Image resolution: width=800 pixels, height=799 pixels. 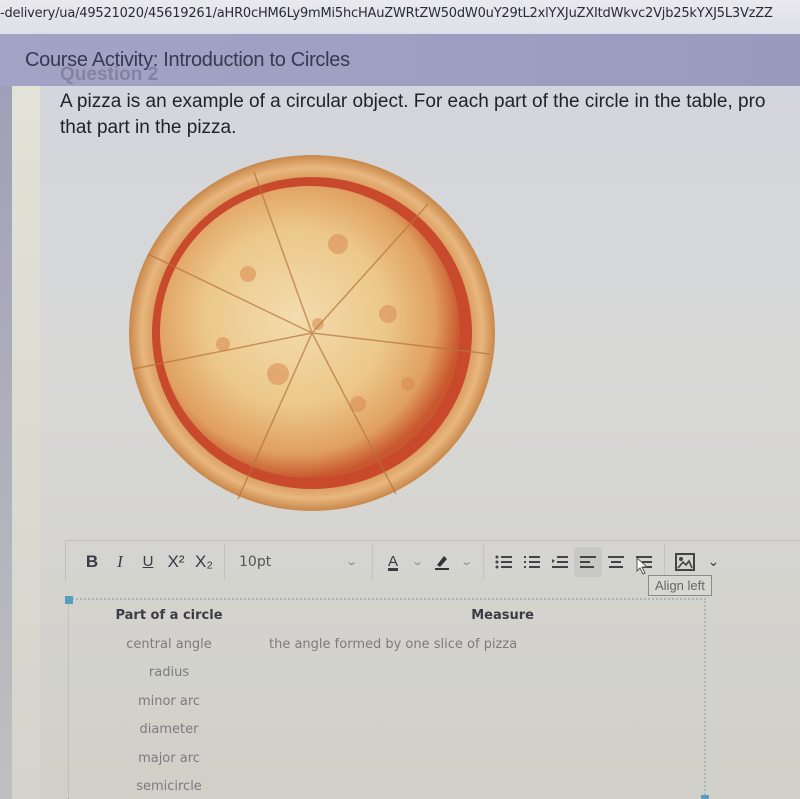 What do you see at coordinates (26, 442) in the screenshot?
I see `left-stripe` at bounding box center [26, 442].